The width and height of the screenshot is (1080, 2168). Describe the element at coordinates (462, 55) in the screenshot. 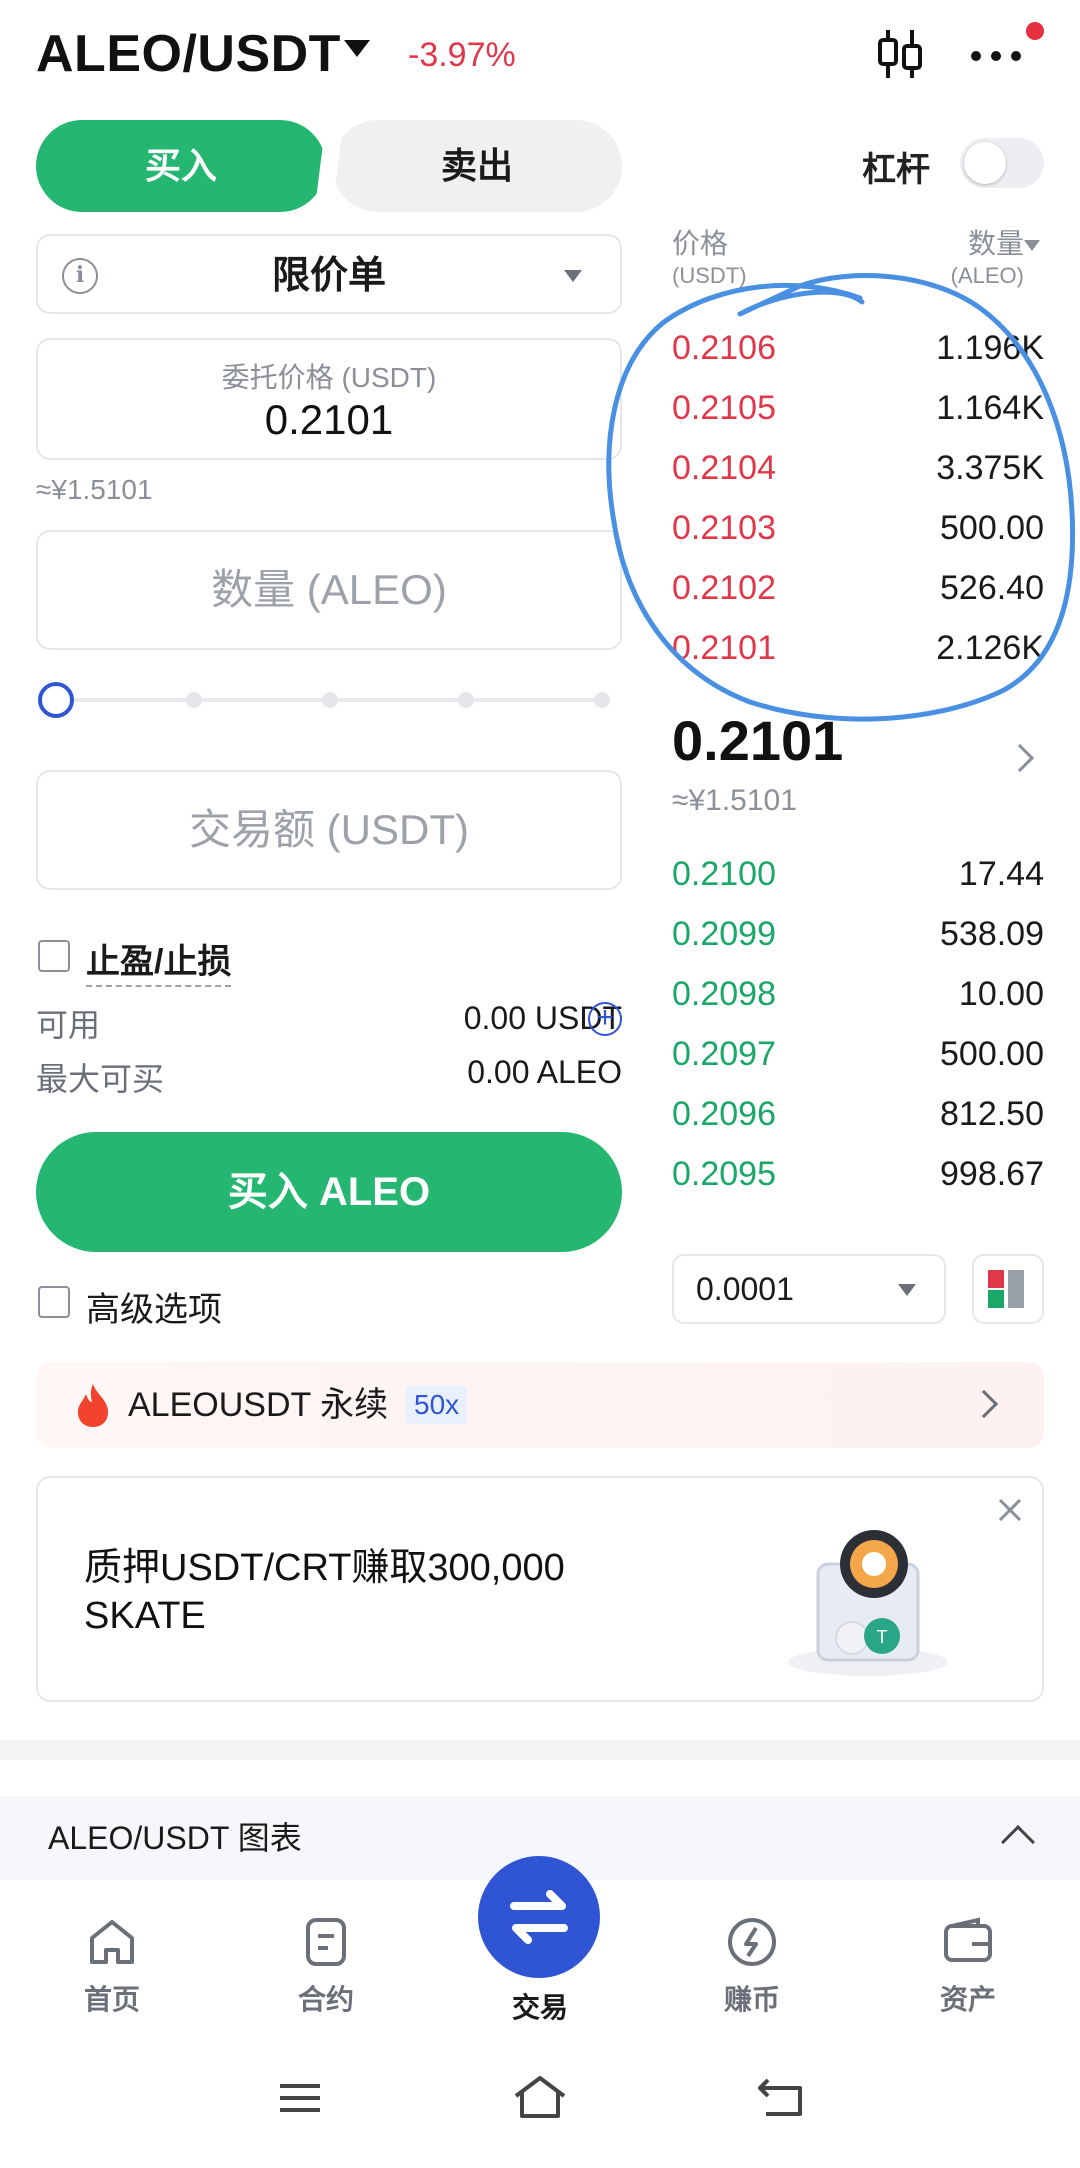

I see `price-change-percent: -3.97%` at that location.